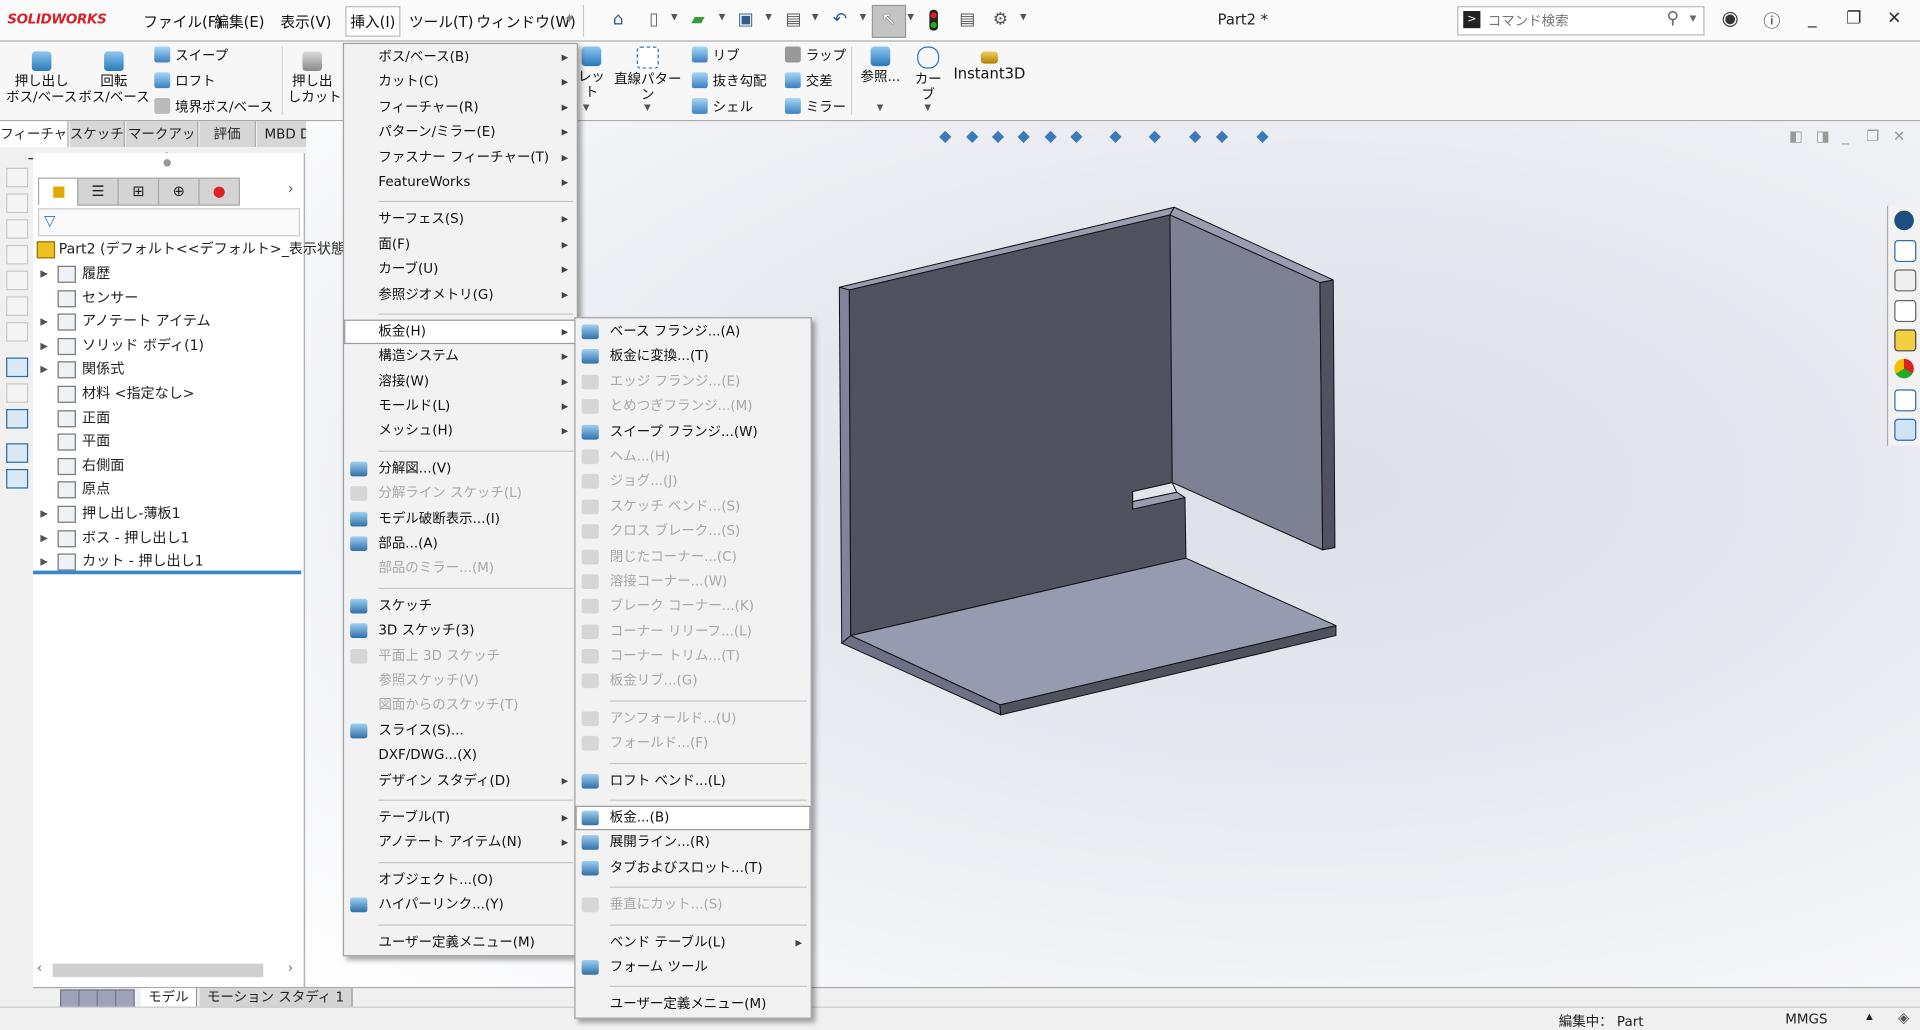  What do you see at coordinates (17, 478) in the screenshot?
I see `paste-icon` at bounding box center [17, 478].